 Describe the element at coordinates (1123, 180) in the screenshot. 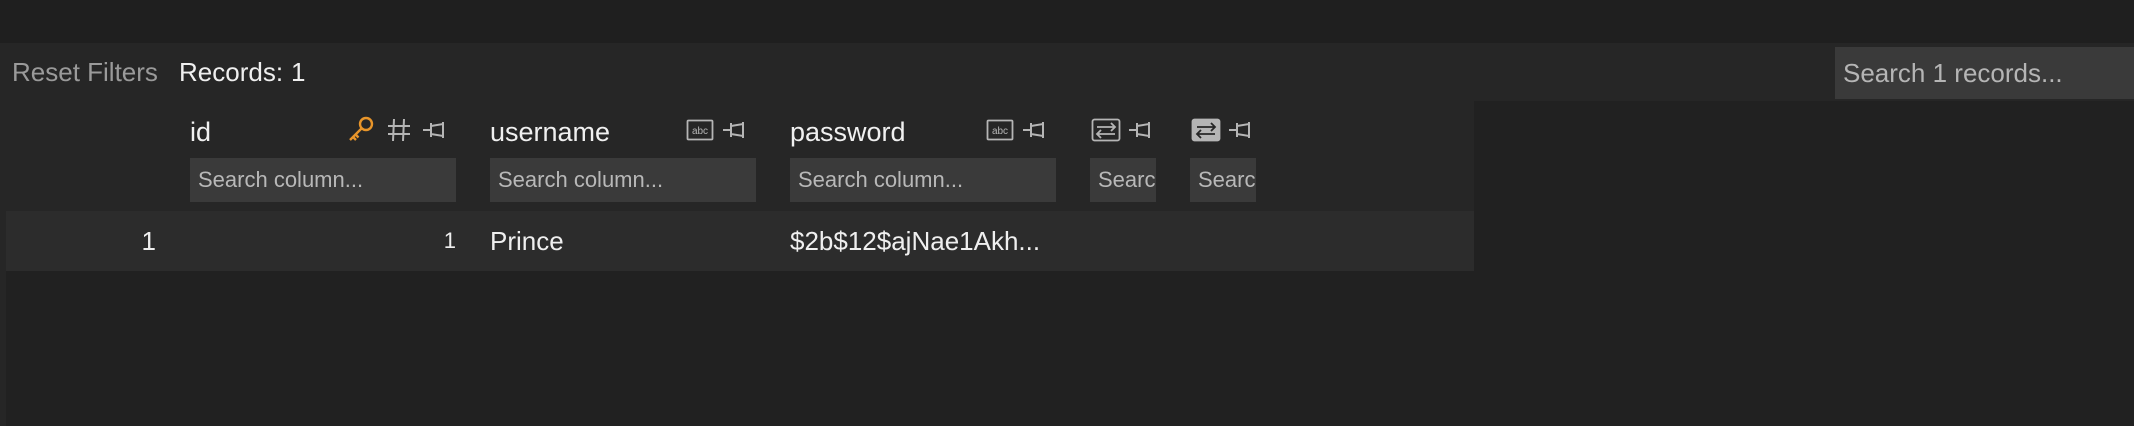

I see `column-4-search` at that location.